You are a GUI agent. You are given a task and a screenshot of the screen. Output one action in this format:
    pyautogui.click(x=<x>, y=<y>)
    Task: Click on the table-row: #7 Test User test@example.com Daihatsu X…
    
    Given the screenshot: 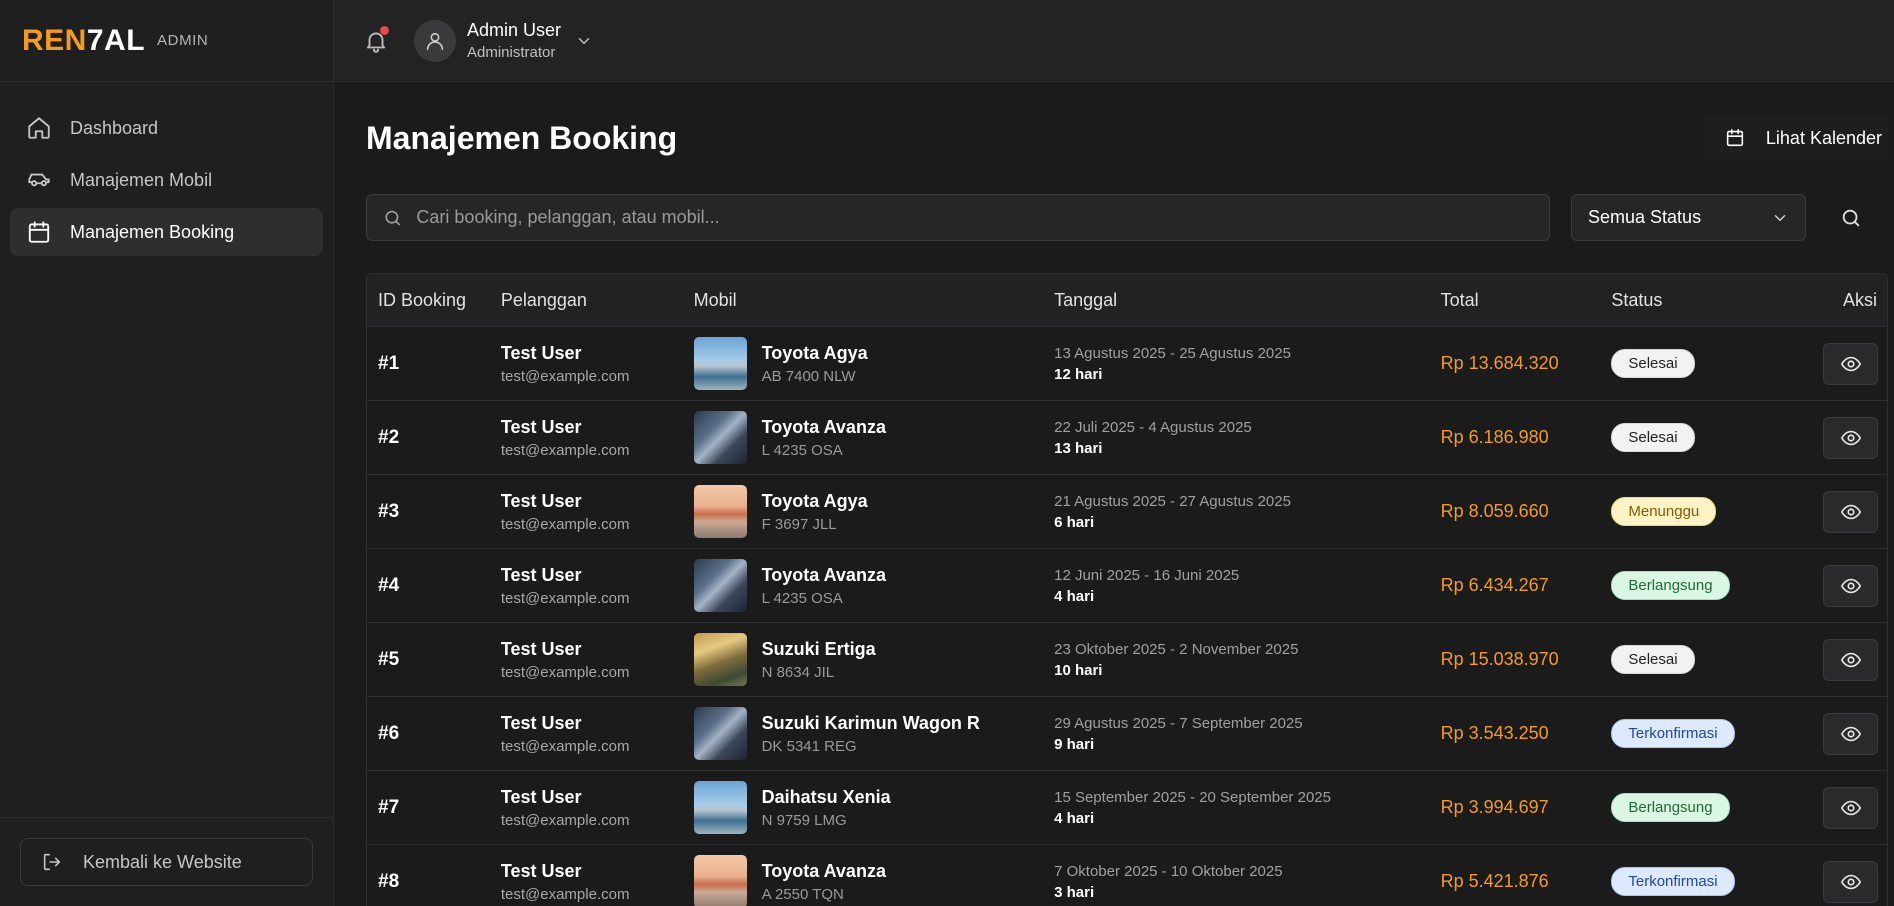 What is the action you would take?
    pyautogui.click(x=1127, y=808)
    